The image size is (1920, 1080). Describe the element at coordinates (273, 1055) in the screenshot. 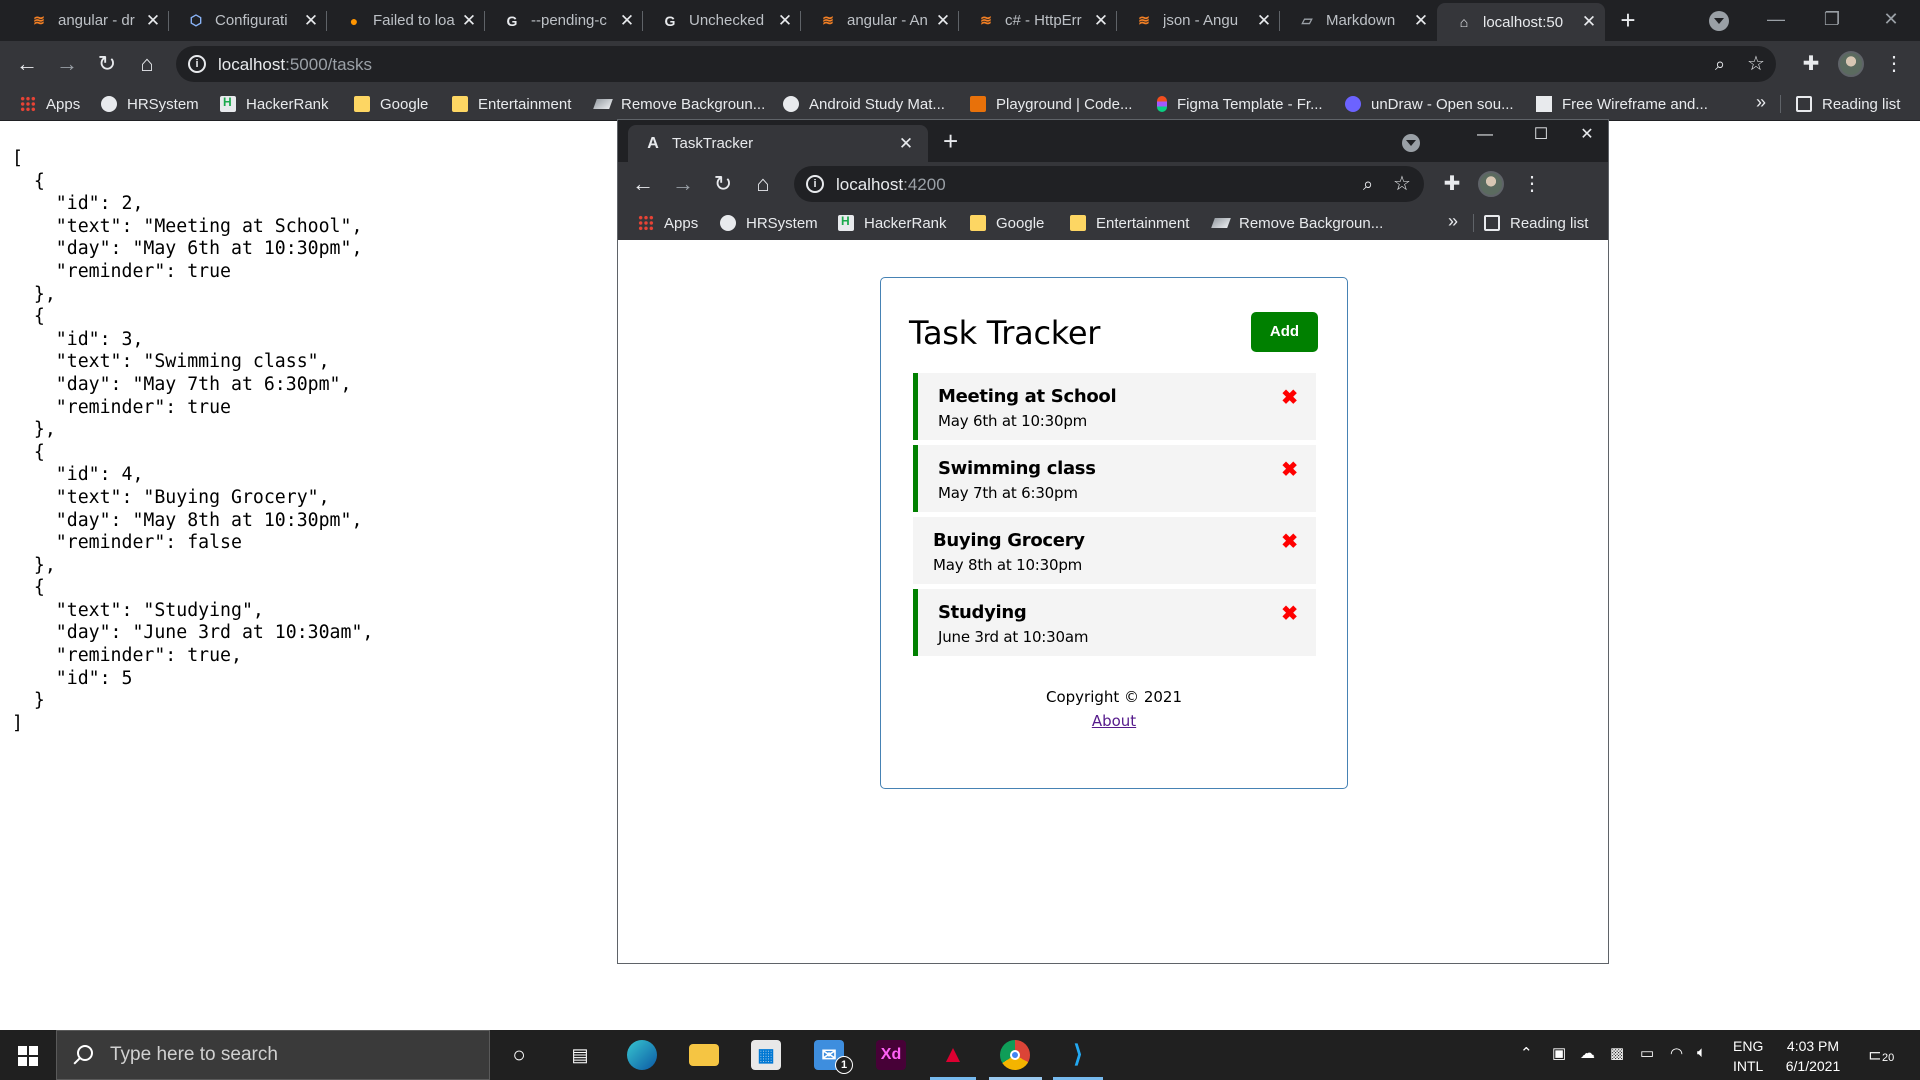

I see `taskbar-search: Type here to search` at that location.